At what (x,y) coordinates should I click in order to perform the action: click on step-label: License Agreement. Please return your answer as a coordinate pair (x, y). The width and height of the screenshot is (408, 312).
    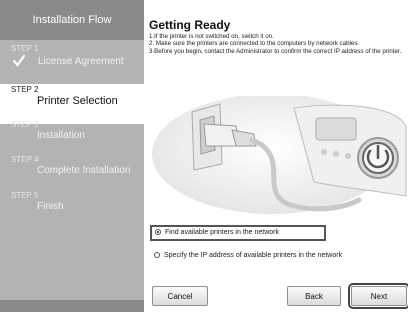
    Looking at the image, I should click on (81, 61).